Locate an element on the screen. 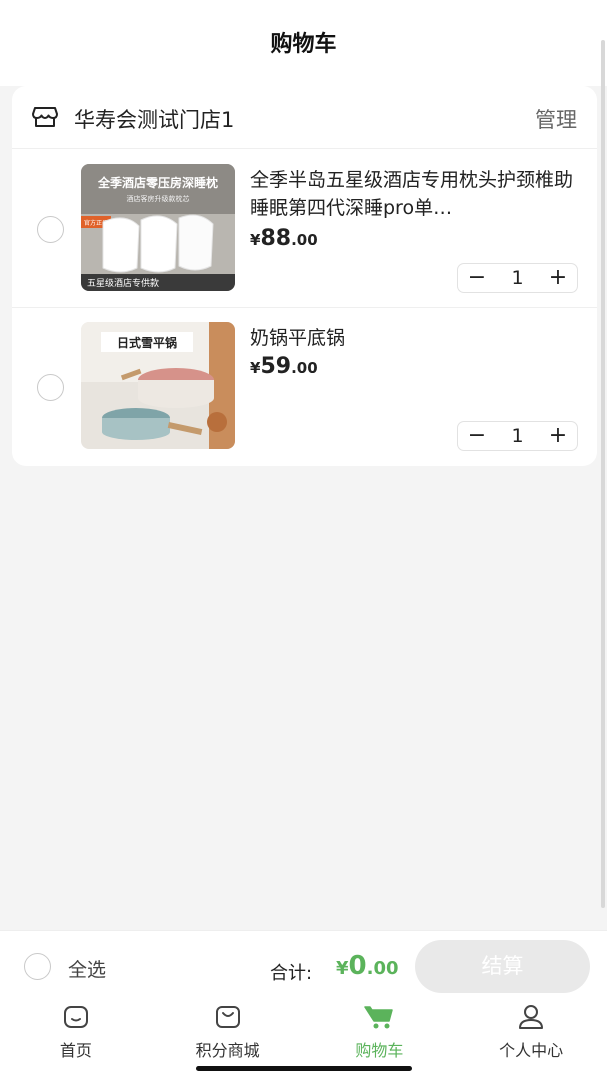  scrollbar is located at coordinates (603, 474).